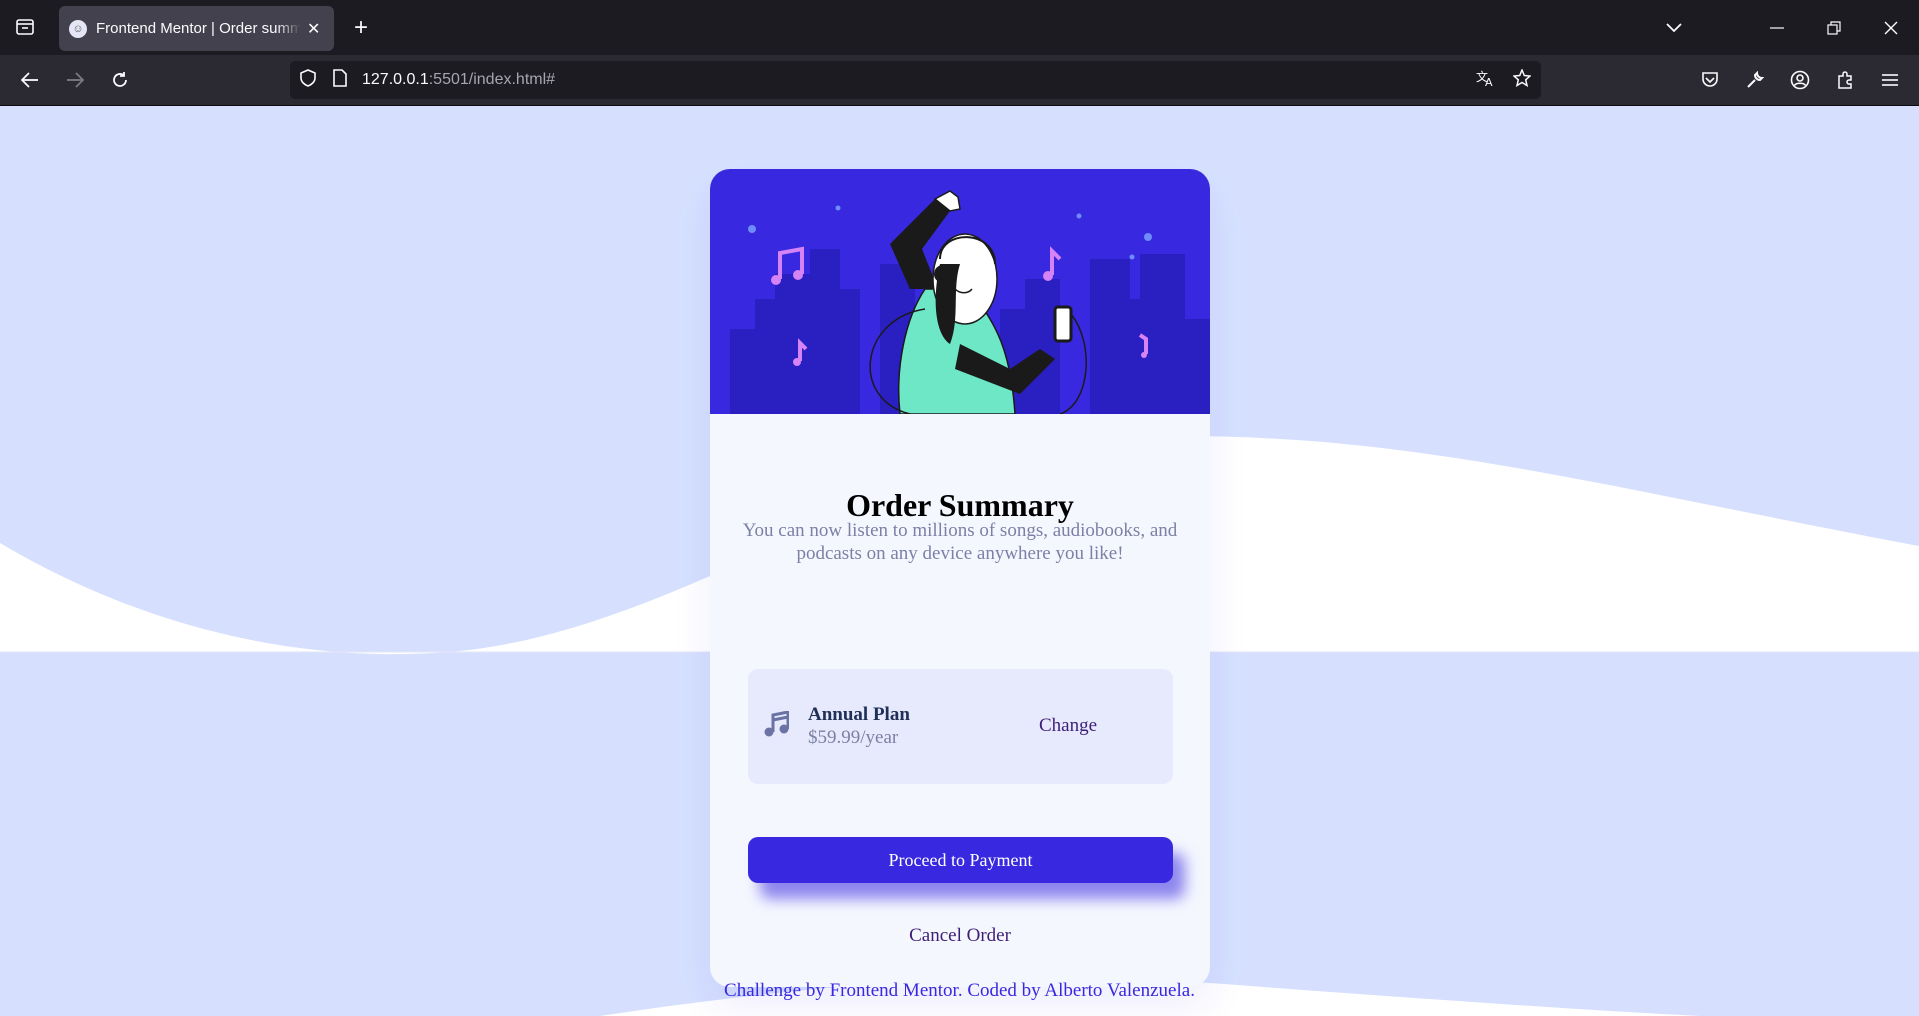 The width and height of the screenshot is (1919, 1016). What do you see at coordinates (1890, 80) in the screenshot?
I see `menu-icon` at bounding box center [1890, 80].